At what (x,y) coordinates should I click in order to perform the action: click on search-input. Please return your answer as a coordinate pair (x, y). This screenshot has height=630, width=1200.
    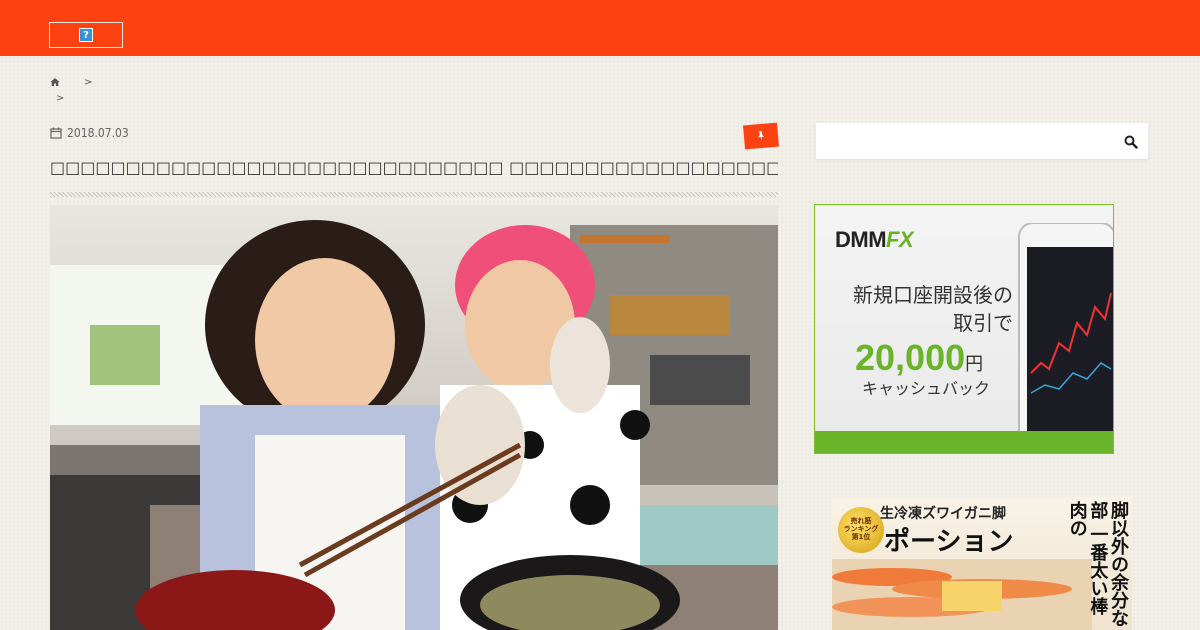
    Looking at the image, I should click on (969, 141).